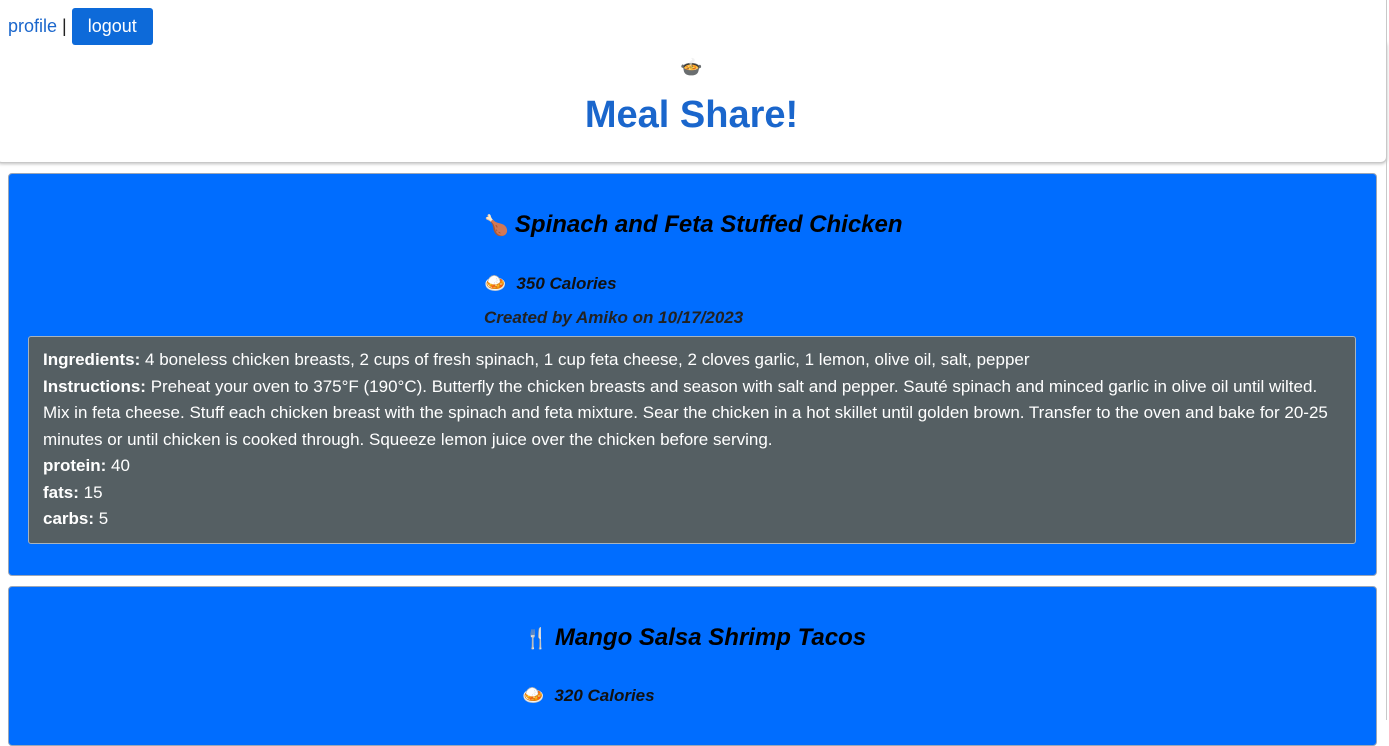  Describe the element at coordinates (692, 493) in the screenshot. I see `fats-line: fats: 15` at that location.